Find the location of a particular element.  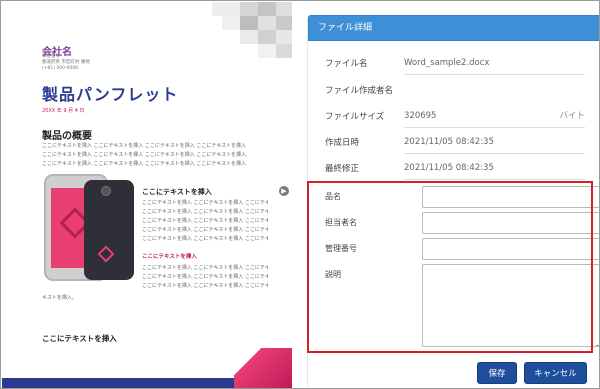

product-subtitle: ここにテキストを挿入 is located at coordinates (177, 192).